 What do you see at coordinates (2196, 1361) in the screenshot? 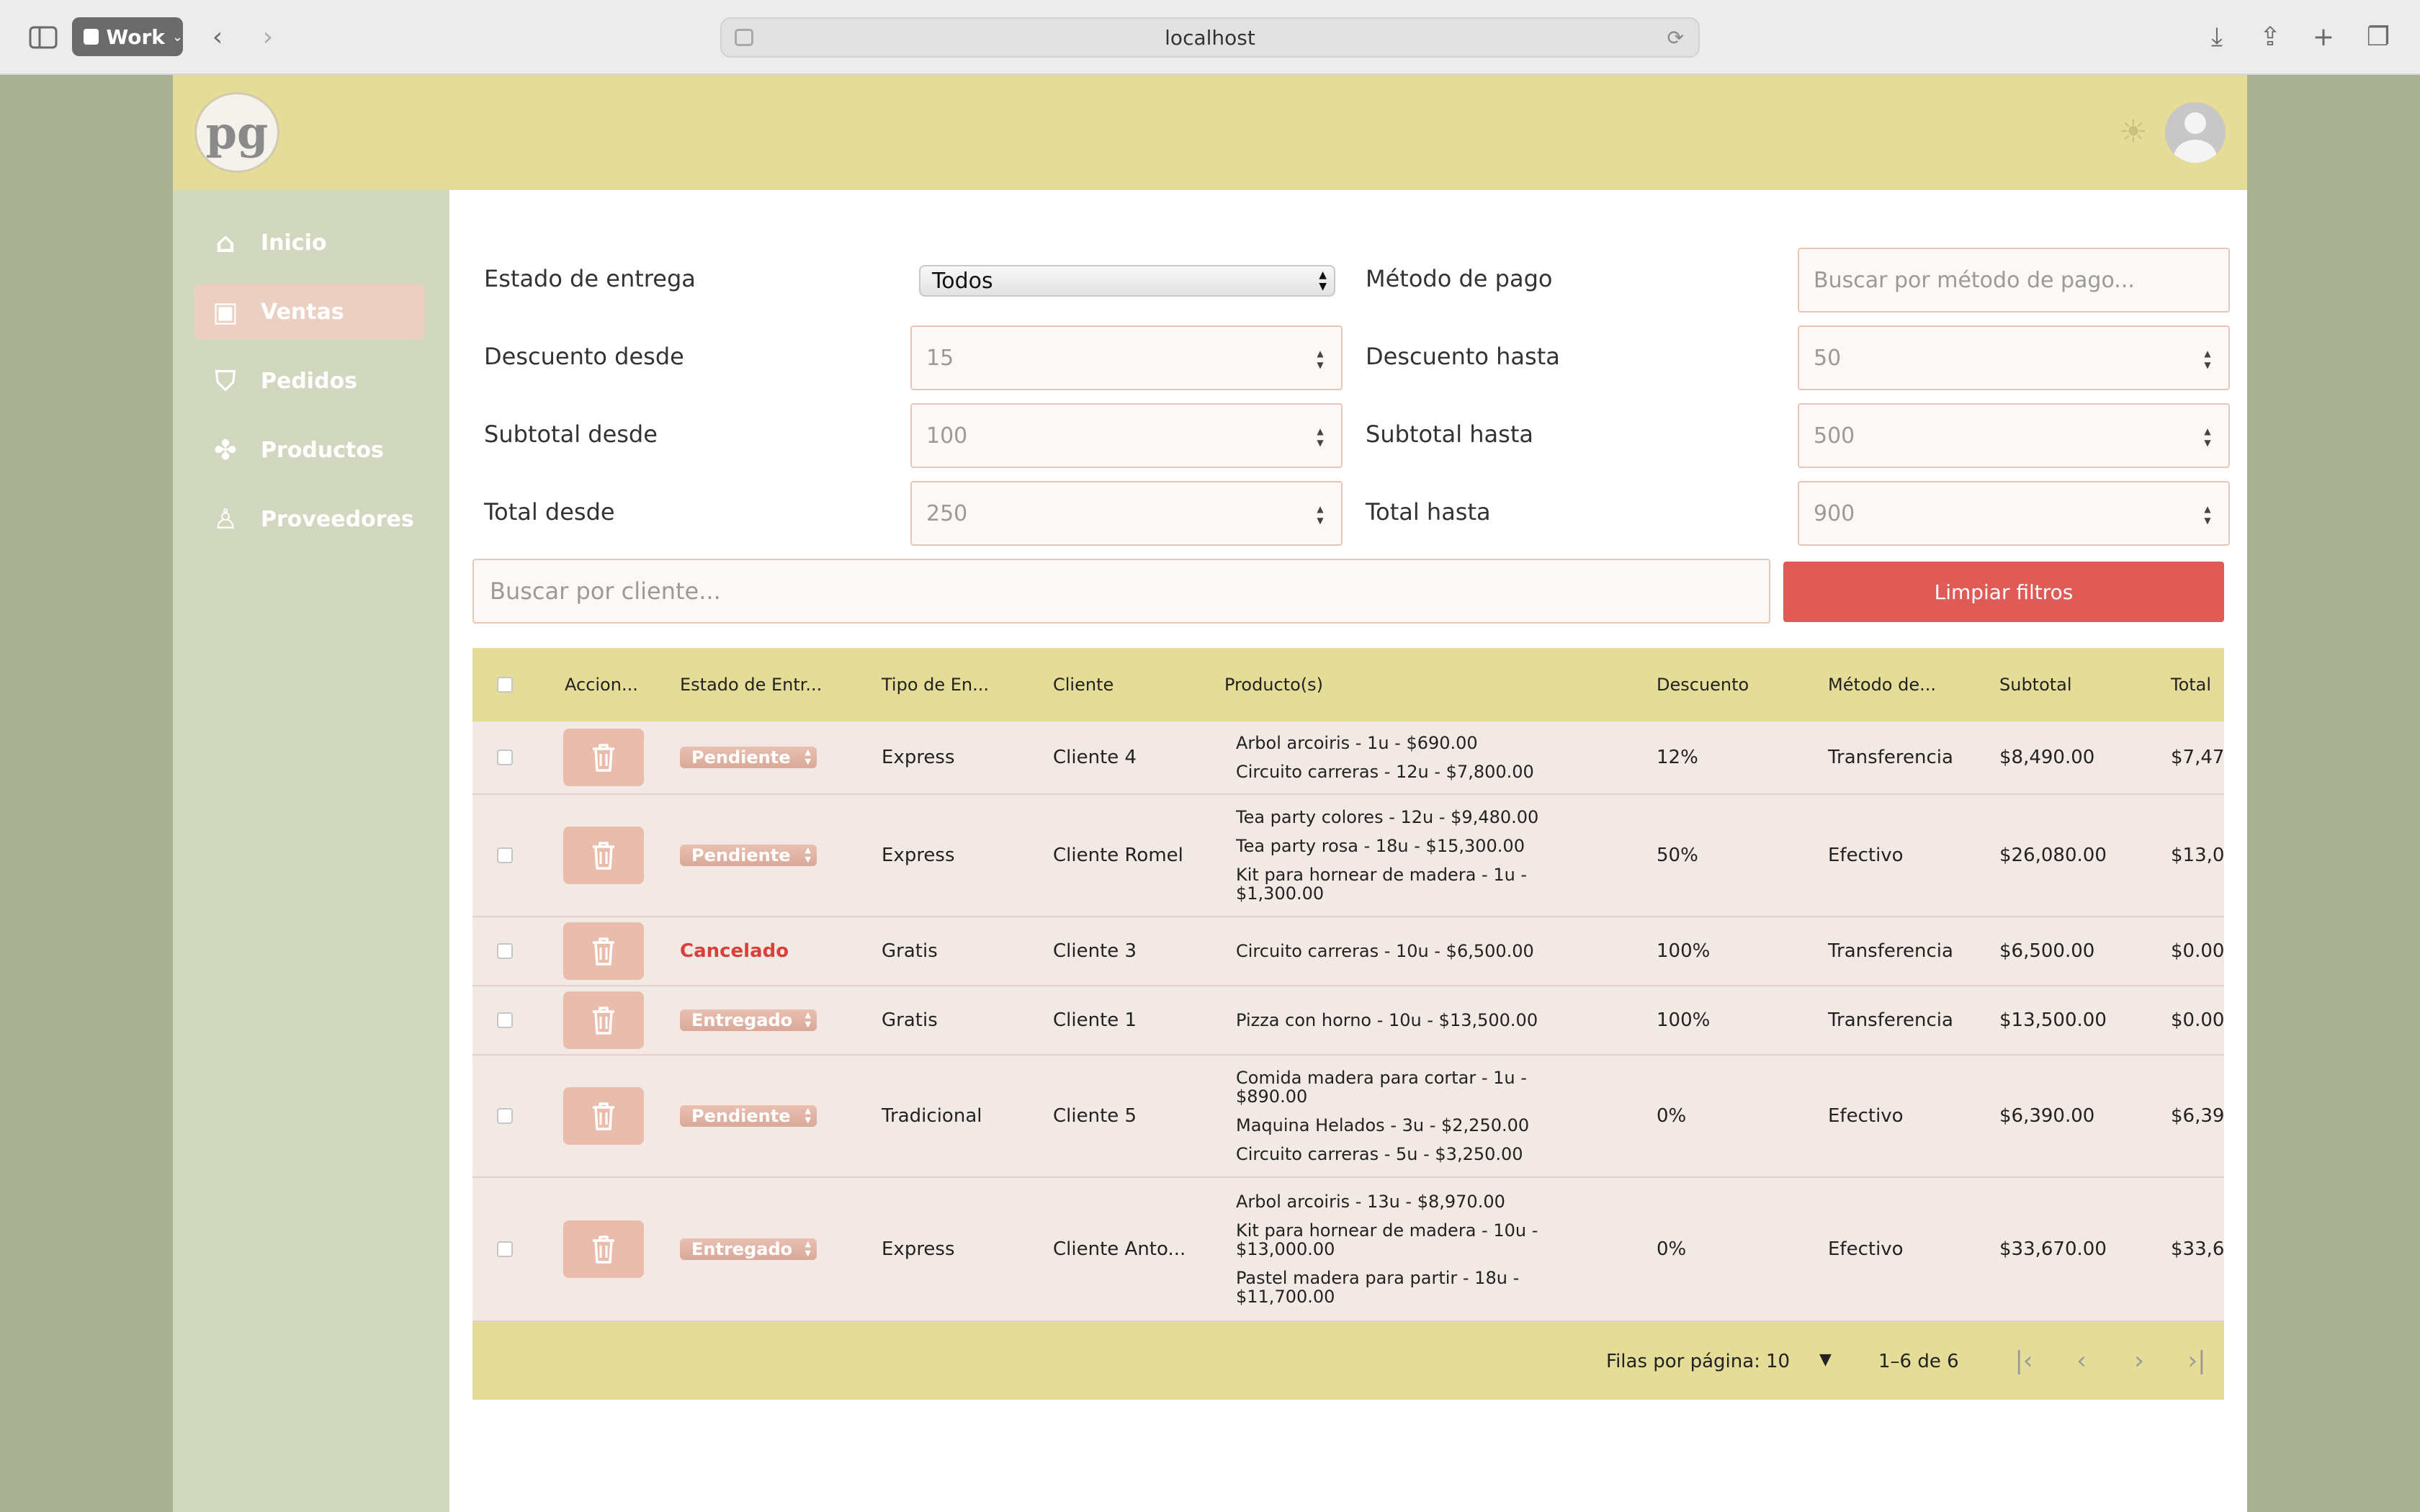
I see `last-page-icon: ›|` at bounding box center [2196, 1361].